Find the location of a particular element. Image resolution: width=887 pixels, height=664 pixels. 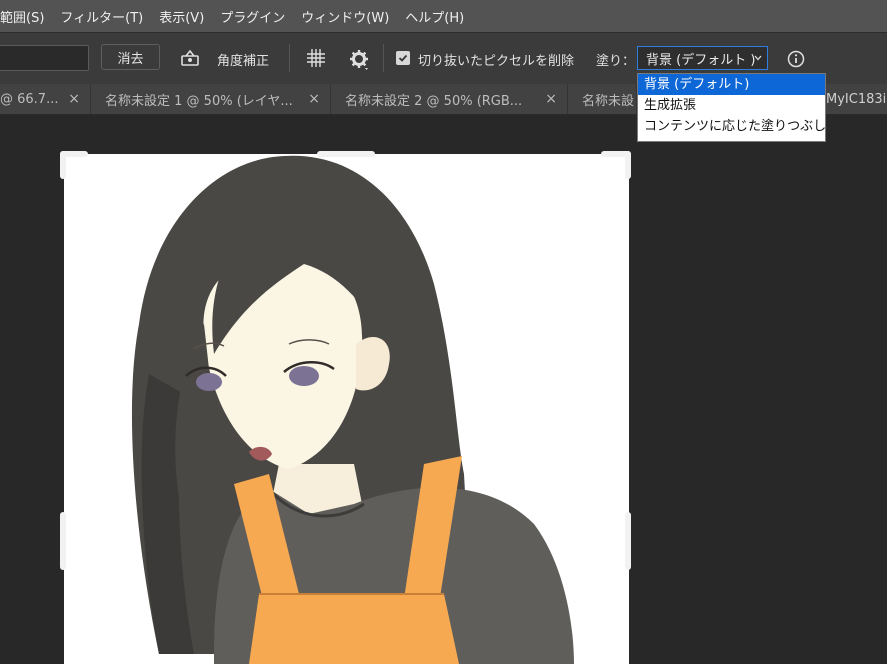

fill-select: 背景 (デフォルト ) is located at coordinates (702, 58).